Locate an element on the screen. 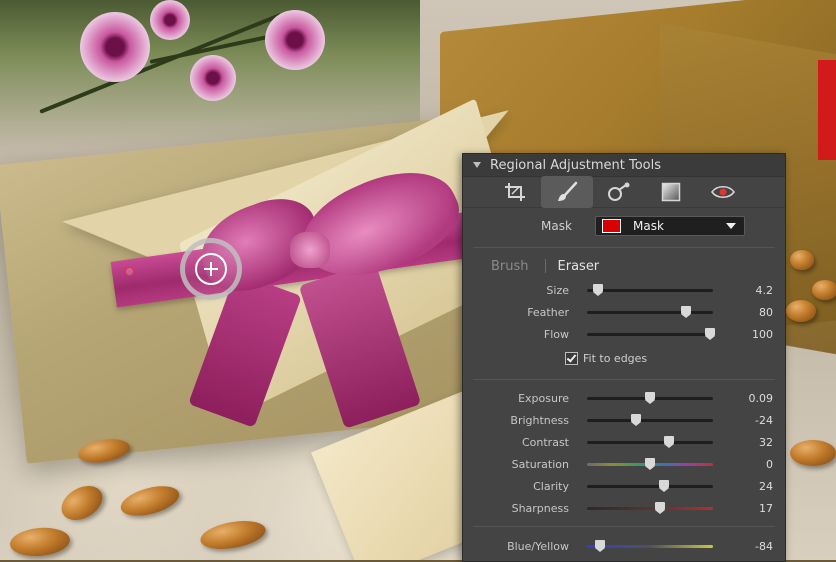  crop-tool-button is located at coordinates (515, 192).